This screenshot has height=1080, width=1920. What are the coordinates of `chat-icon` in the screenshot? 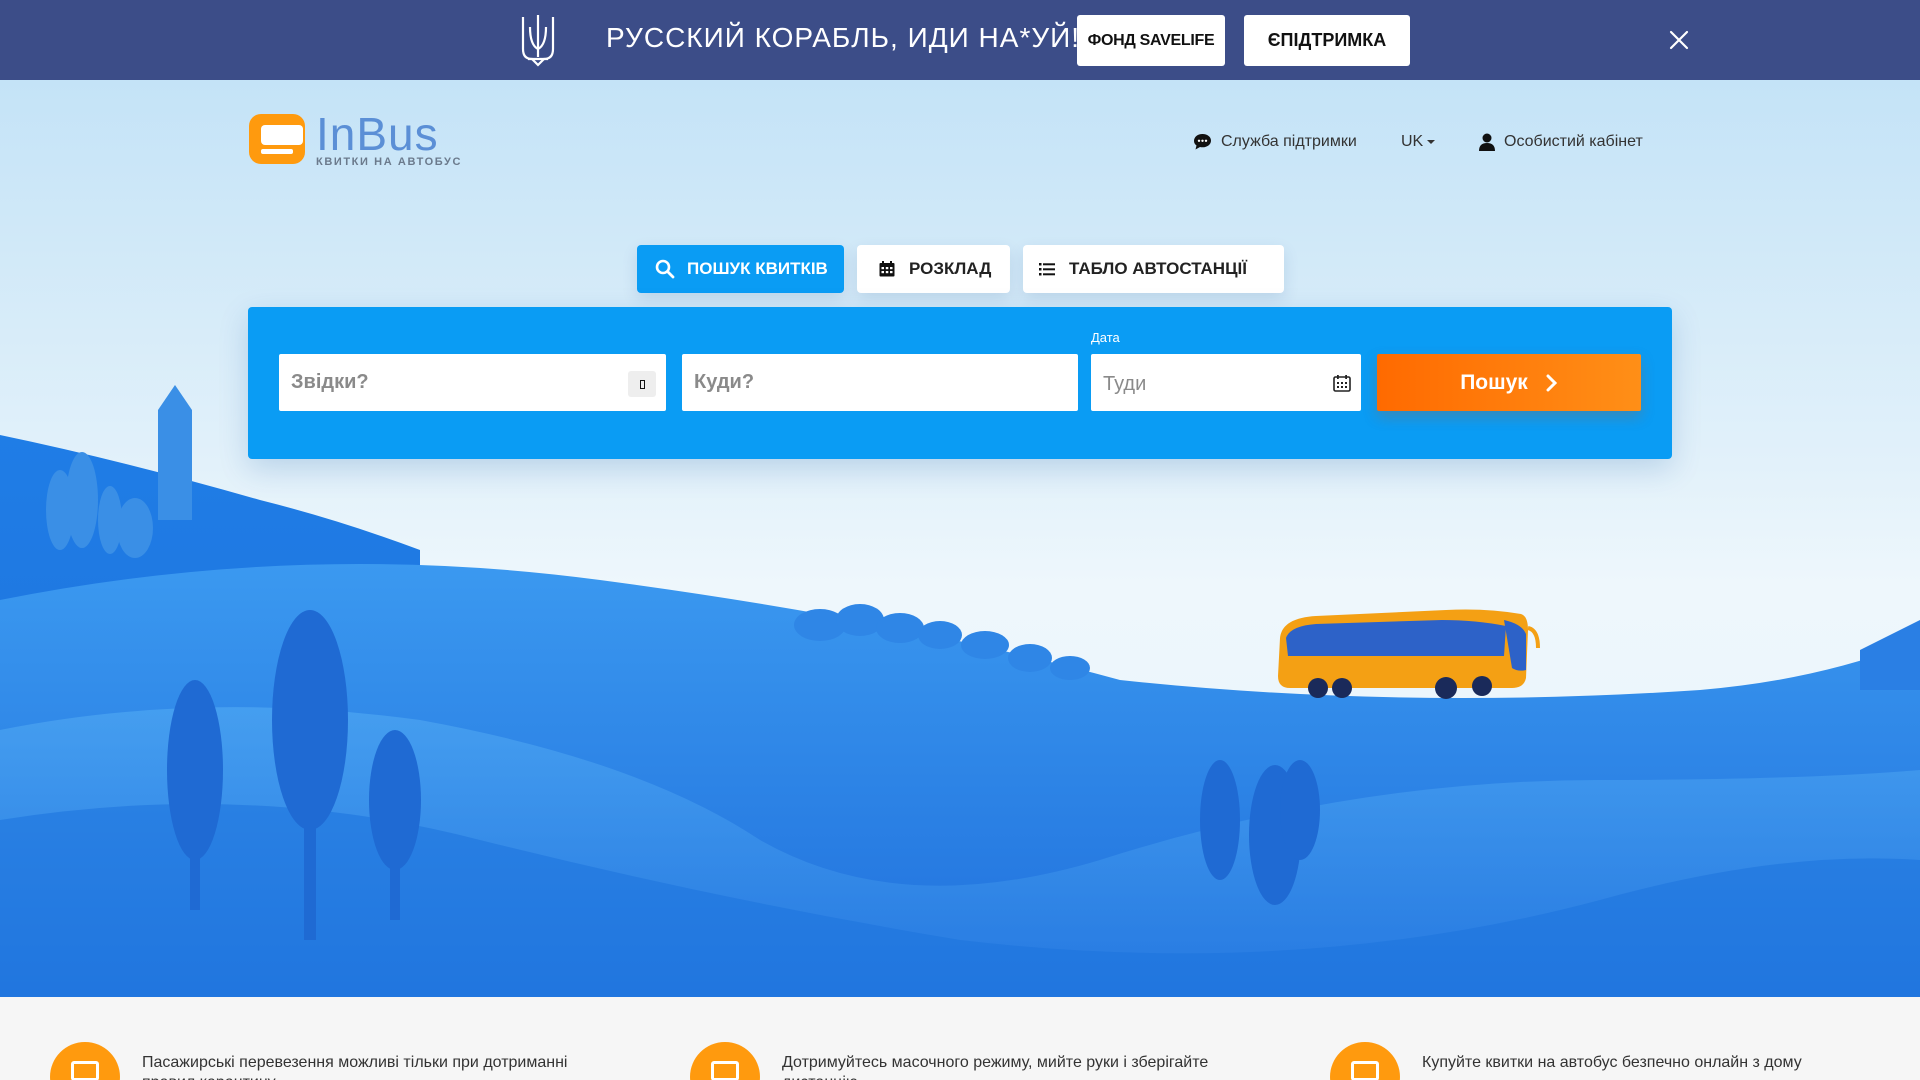 It's located at (1202, 142).